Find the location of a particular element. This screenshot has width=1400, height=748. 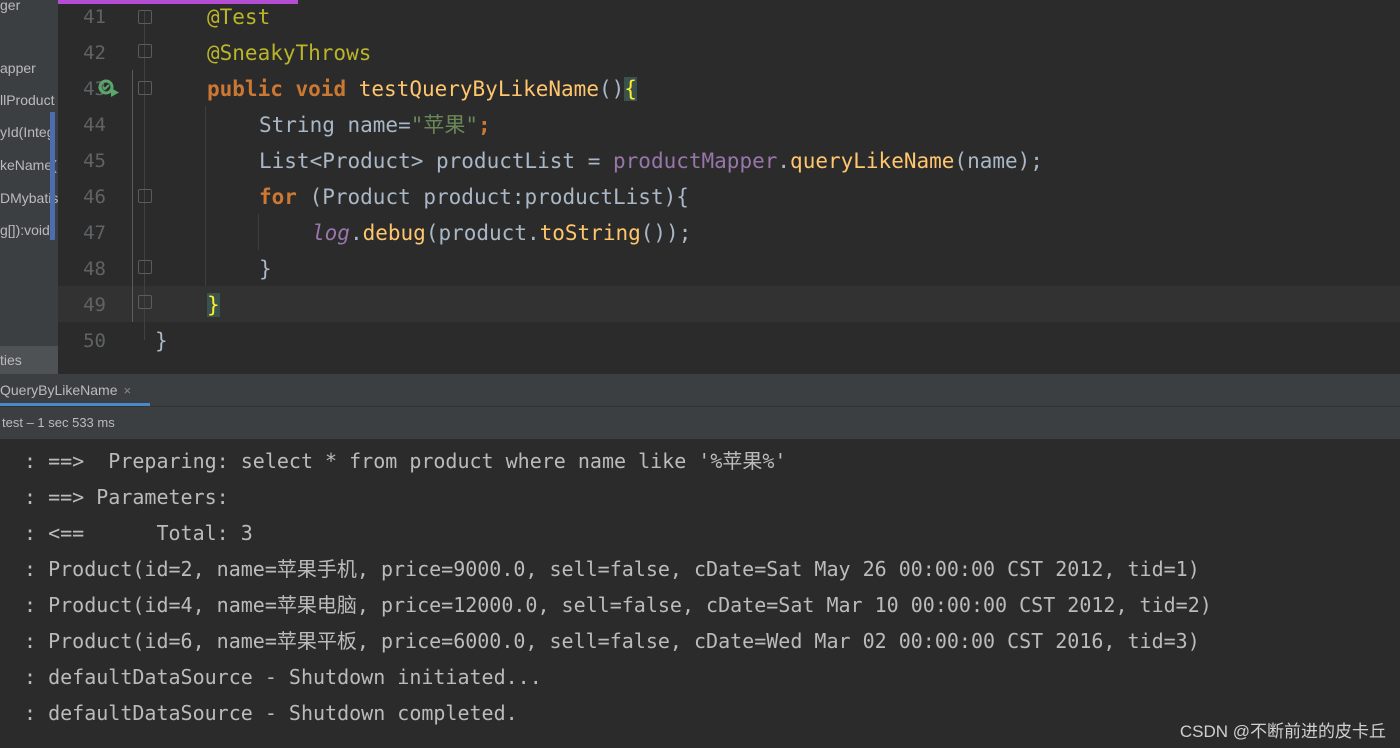

watermark: CSDN @不断前进的皮卡丘 is located at coordinates (1282, 731).